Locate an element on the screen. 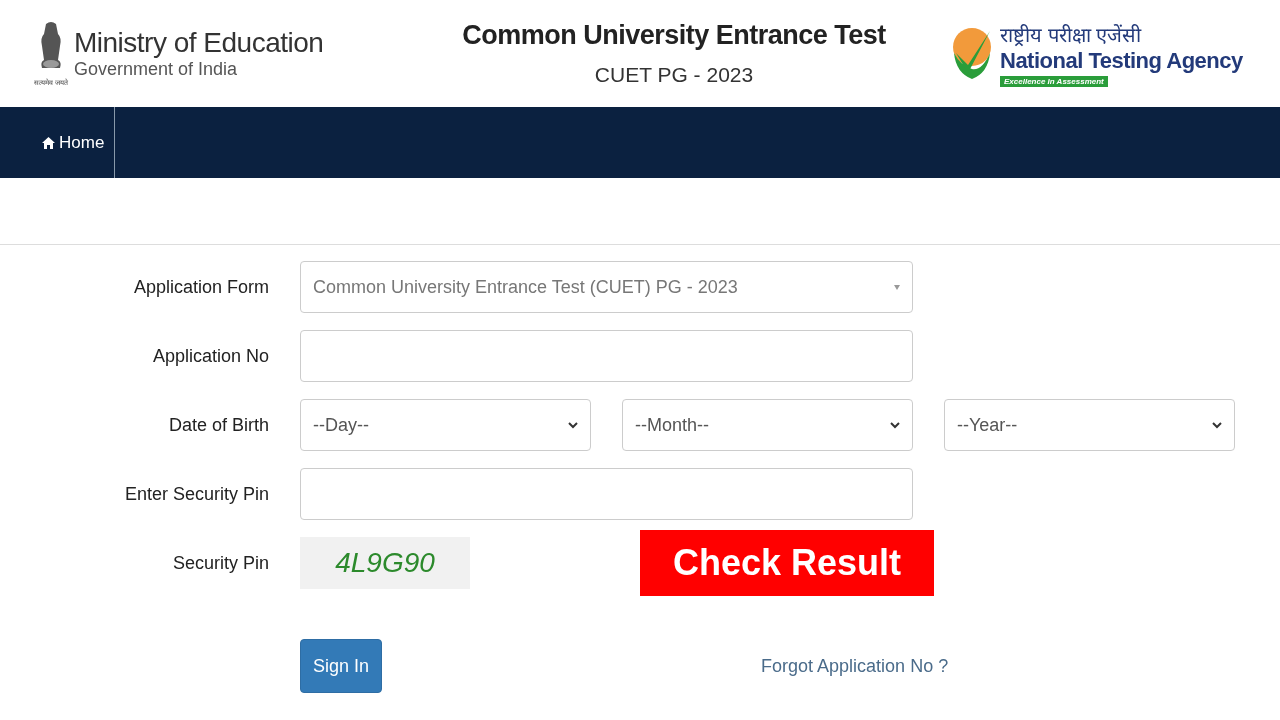  exam-title: Common University Entrance Test is located at coordinates (674, 35).